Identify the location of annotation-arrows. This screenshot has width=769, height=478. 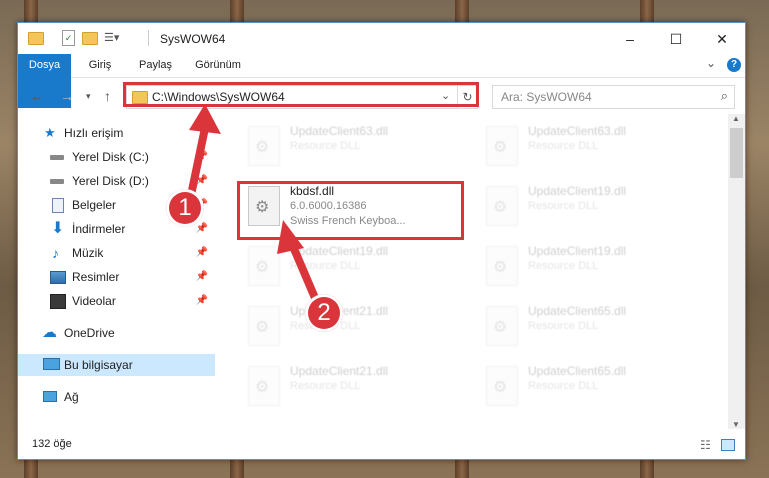
(254, 206).